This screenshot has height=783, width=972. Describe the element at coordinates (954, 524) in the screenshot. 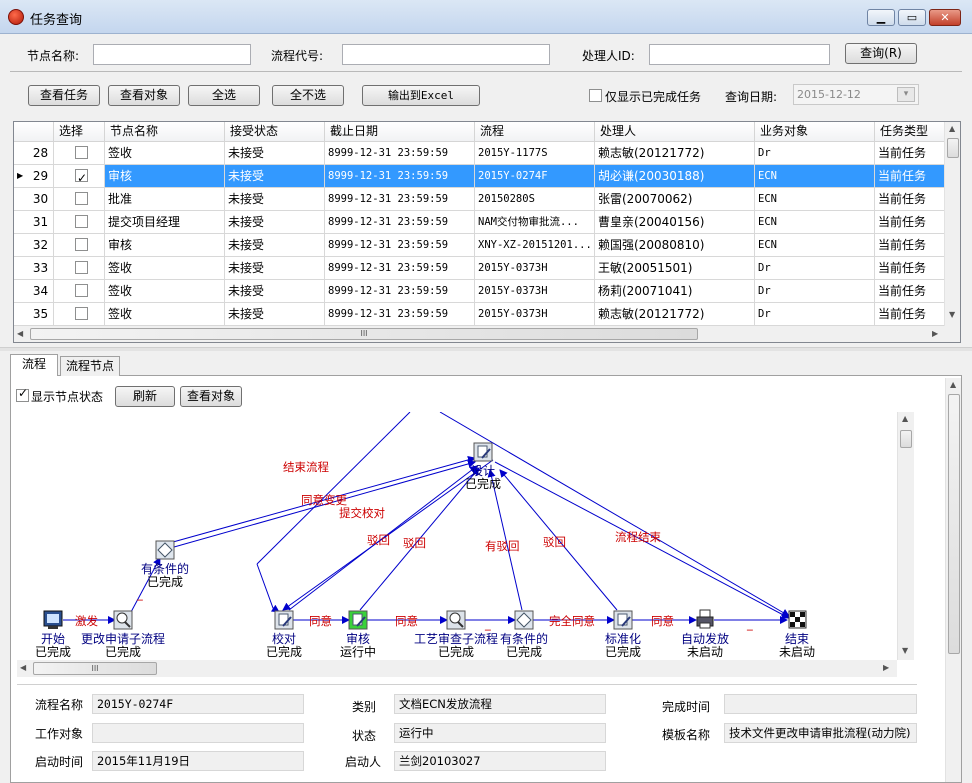

I see `scroll-thumb` at that location.